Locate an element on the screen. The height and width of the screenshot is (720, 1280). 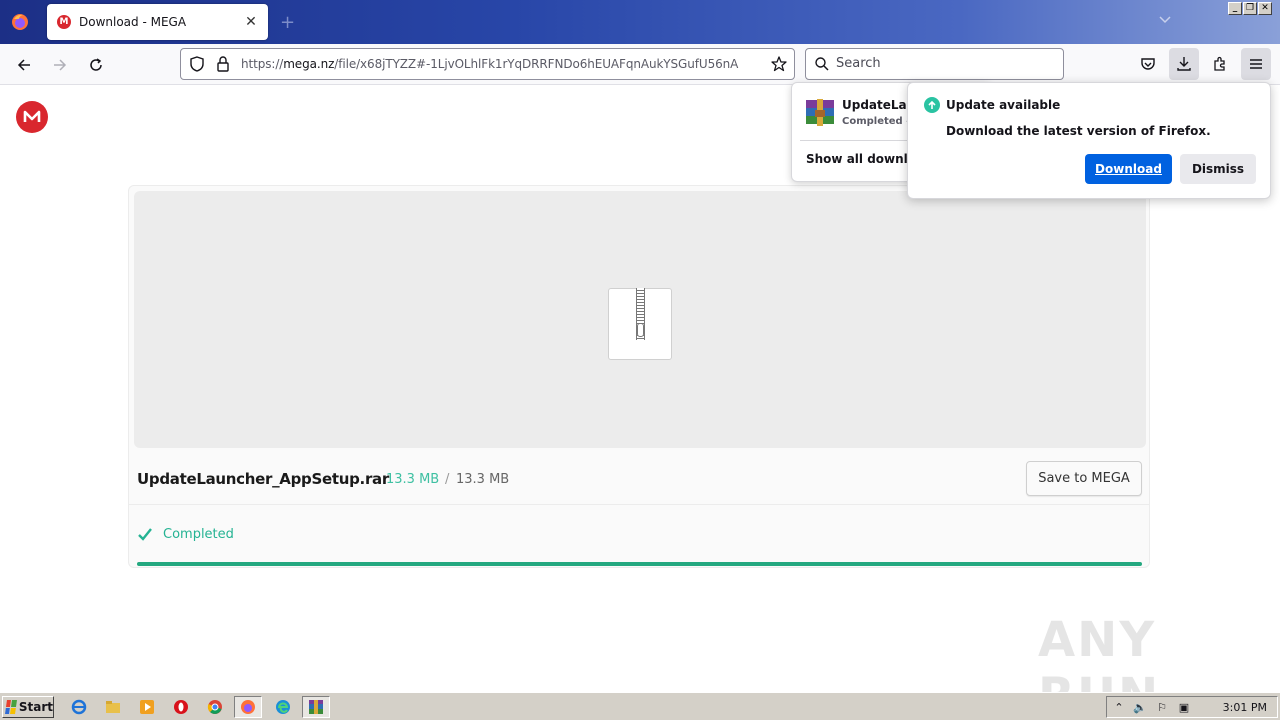
extensions-icon is located at coordinates (1220, 64).